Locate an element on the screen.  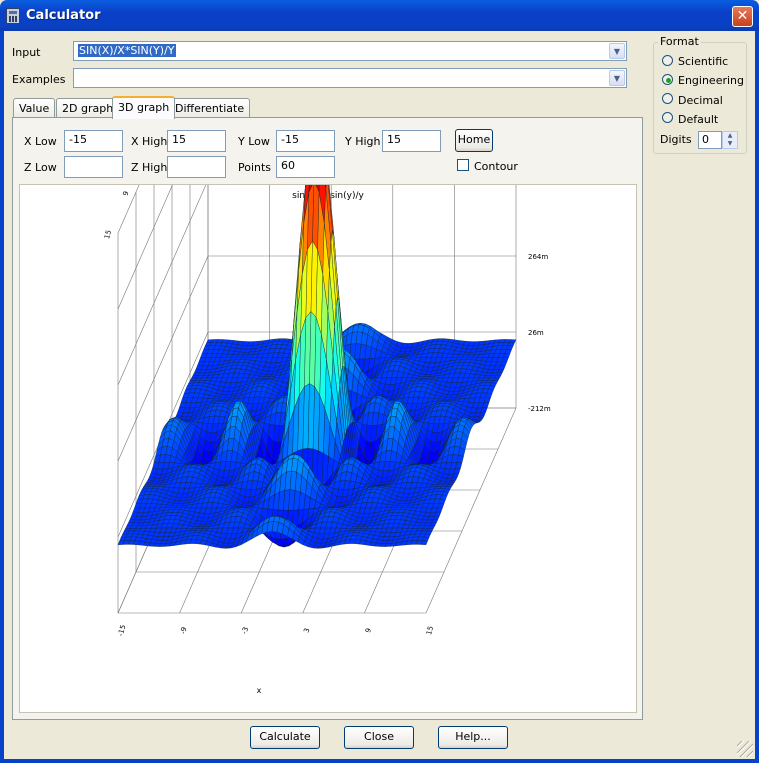
tab-2d-graph: 2D graph is located at coordinates (88, 108).